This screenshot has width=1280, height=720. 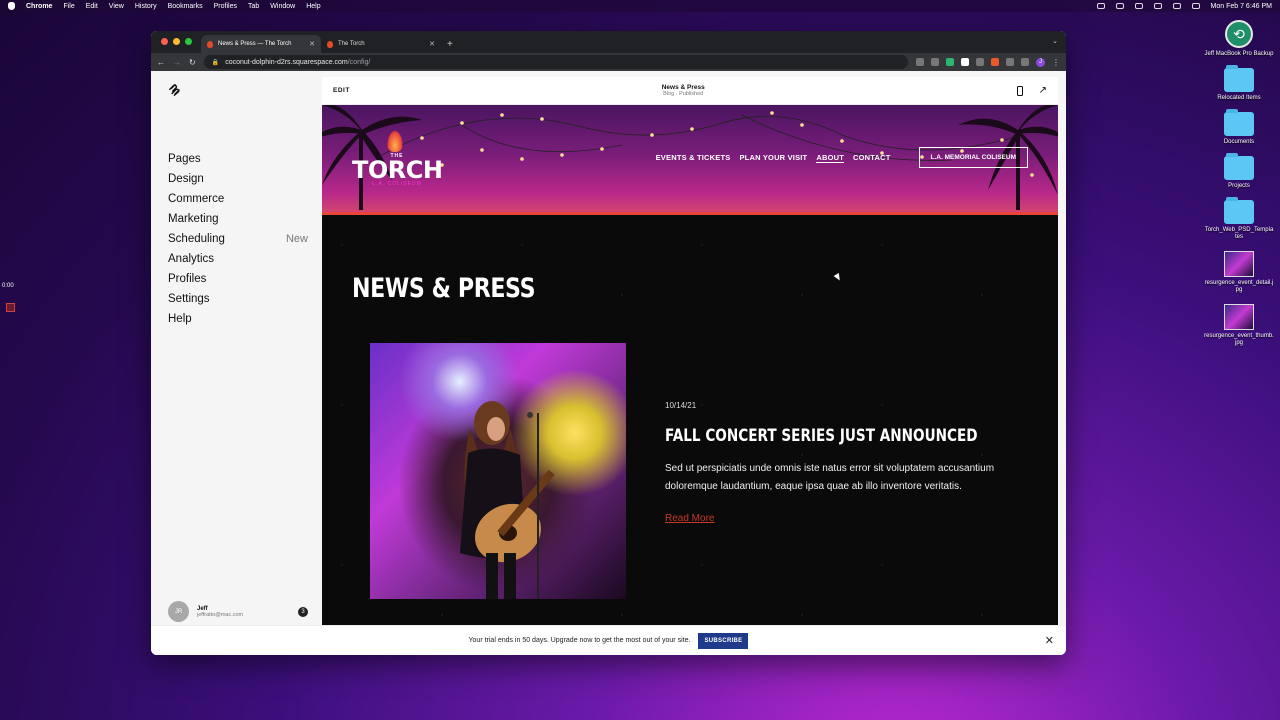 What do you see at coordinates (238, 299) in the screenshot?
I see `sidebar-item-settings: Settings` at bounding box center [238, 299].